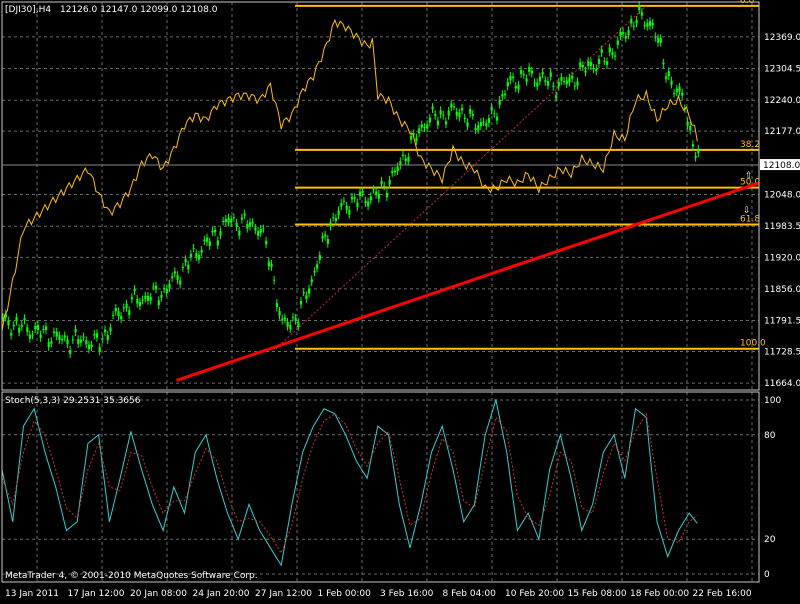  What do you see at coordinates (28, 10) in the screenshot?
I see `symbol-timeframe: [DJI30],H4` at bounding box center [28, 10].